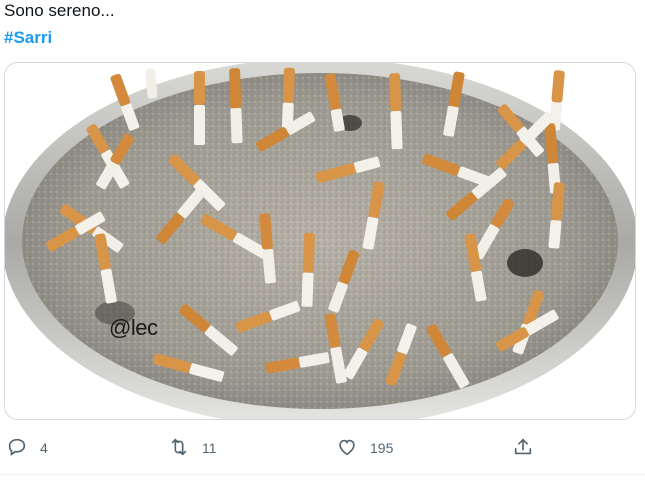 The image size is (645, 480). Describe the element at coordinates (209, 448) in the screenshot. I see `retweet-count: 11` at that location.